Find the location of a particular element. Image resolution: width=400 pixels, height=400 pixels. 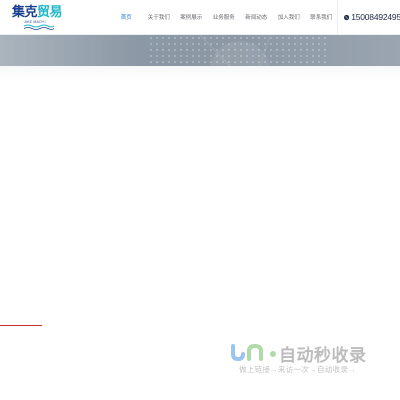

nav-item-5: 加入我们 is located at coordinates (289, 17).